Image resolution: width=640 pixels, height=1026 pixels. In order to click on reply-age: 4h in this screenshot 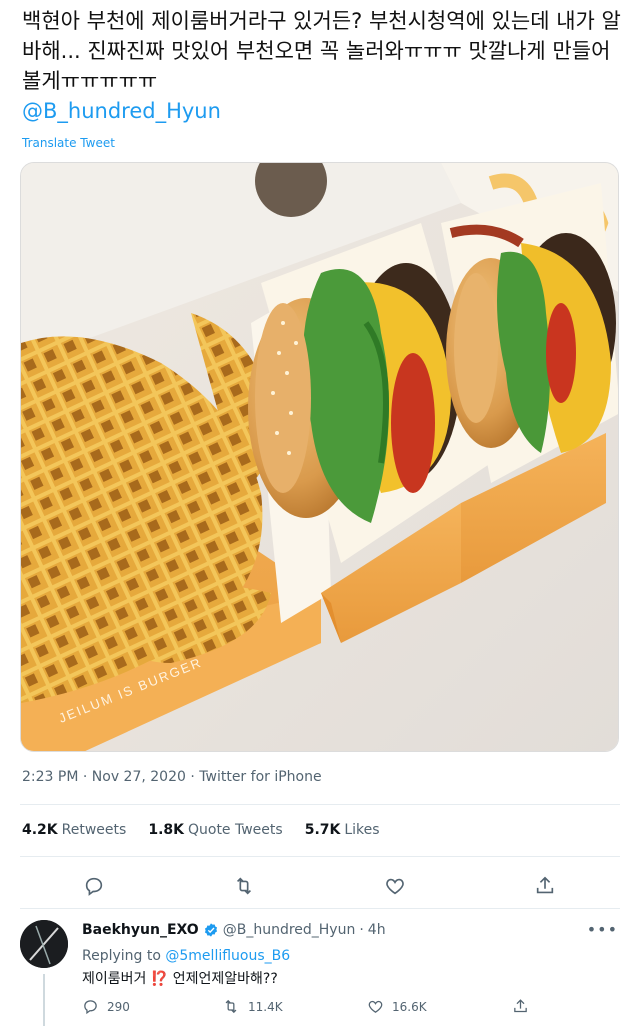, I will do `click(377, 930)`.